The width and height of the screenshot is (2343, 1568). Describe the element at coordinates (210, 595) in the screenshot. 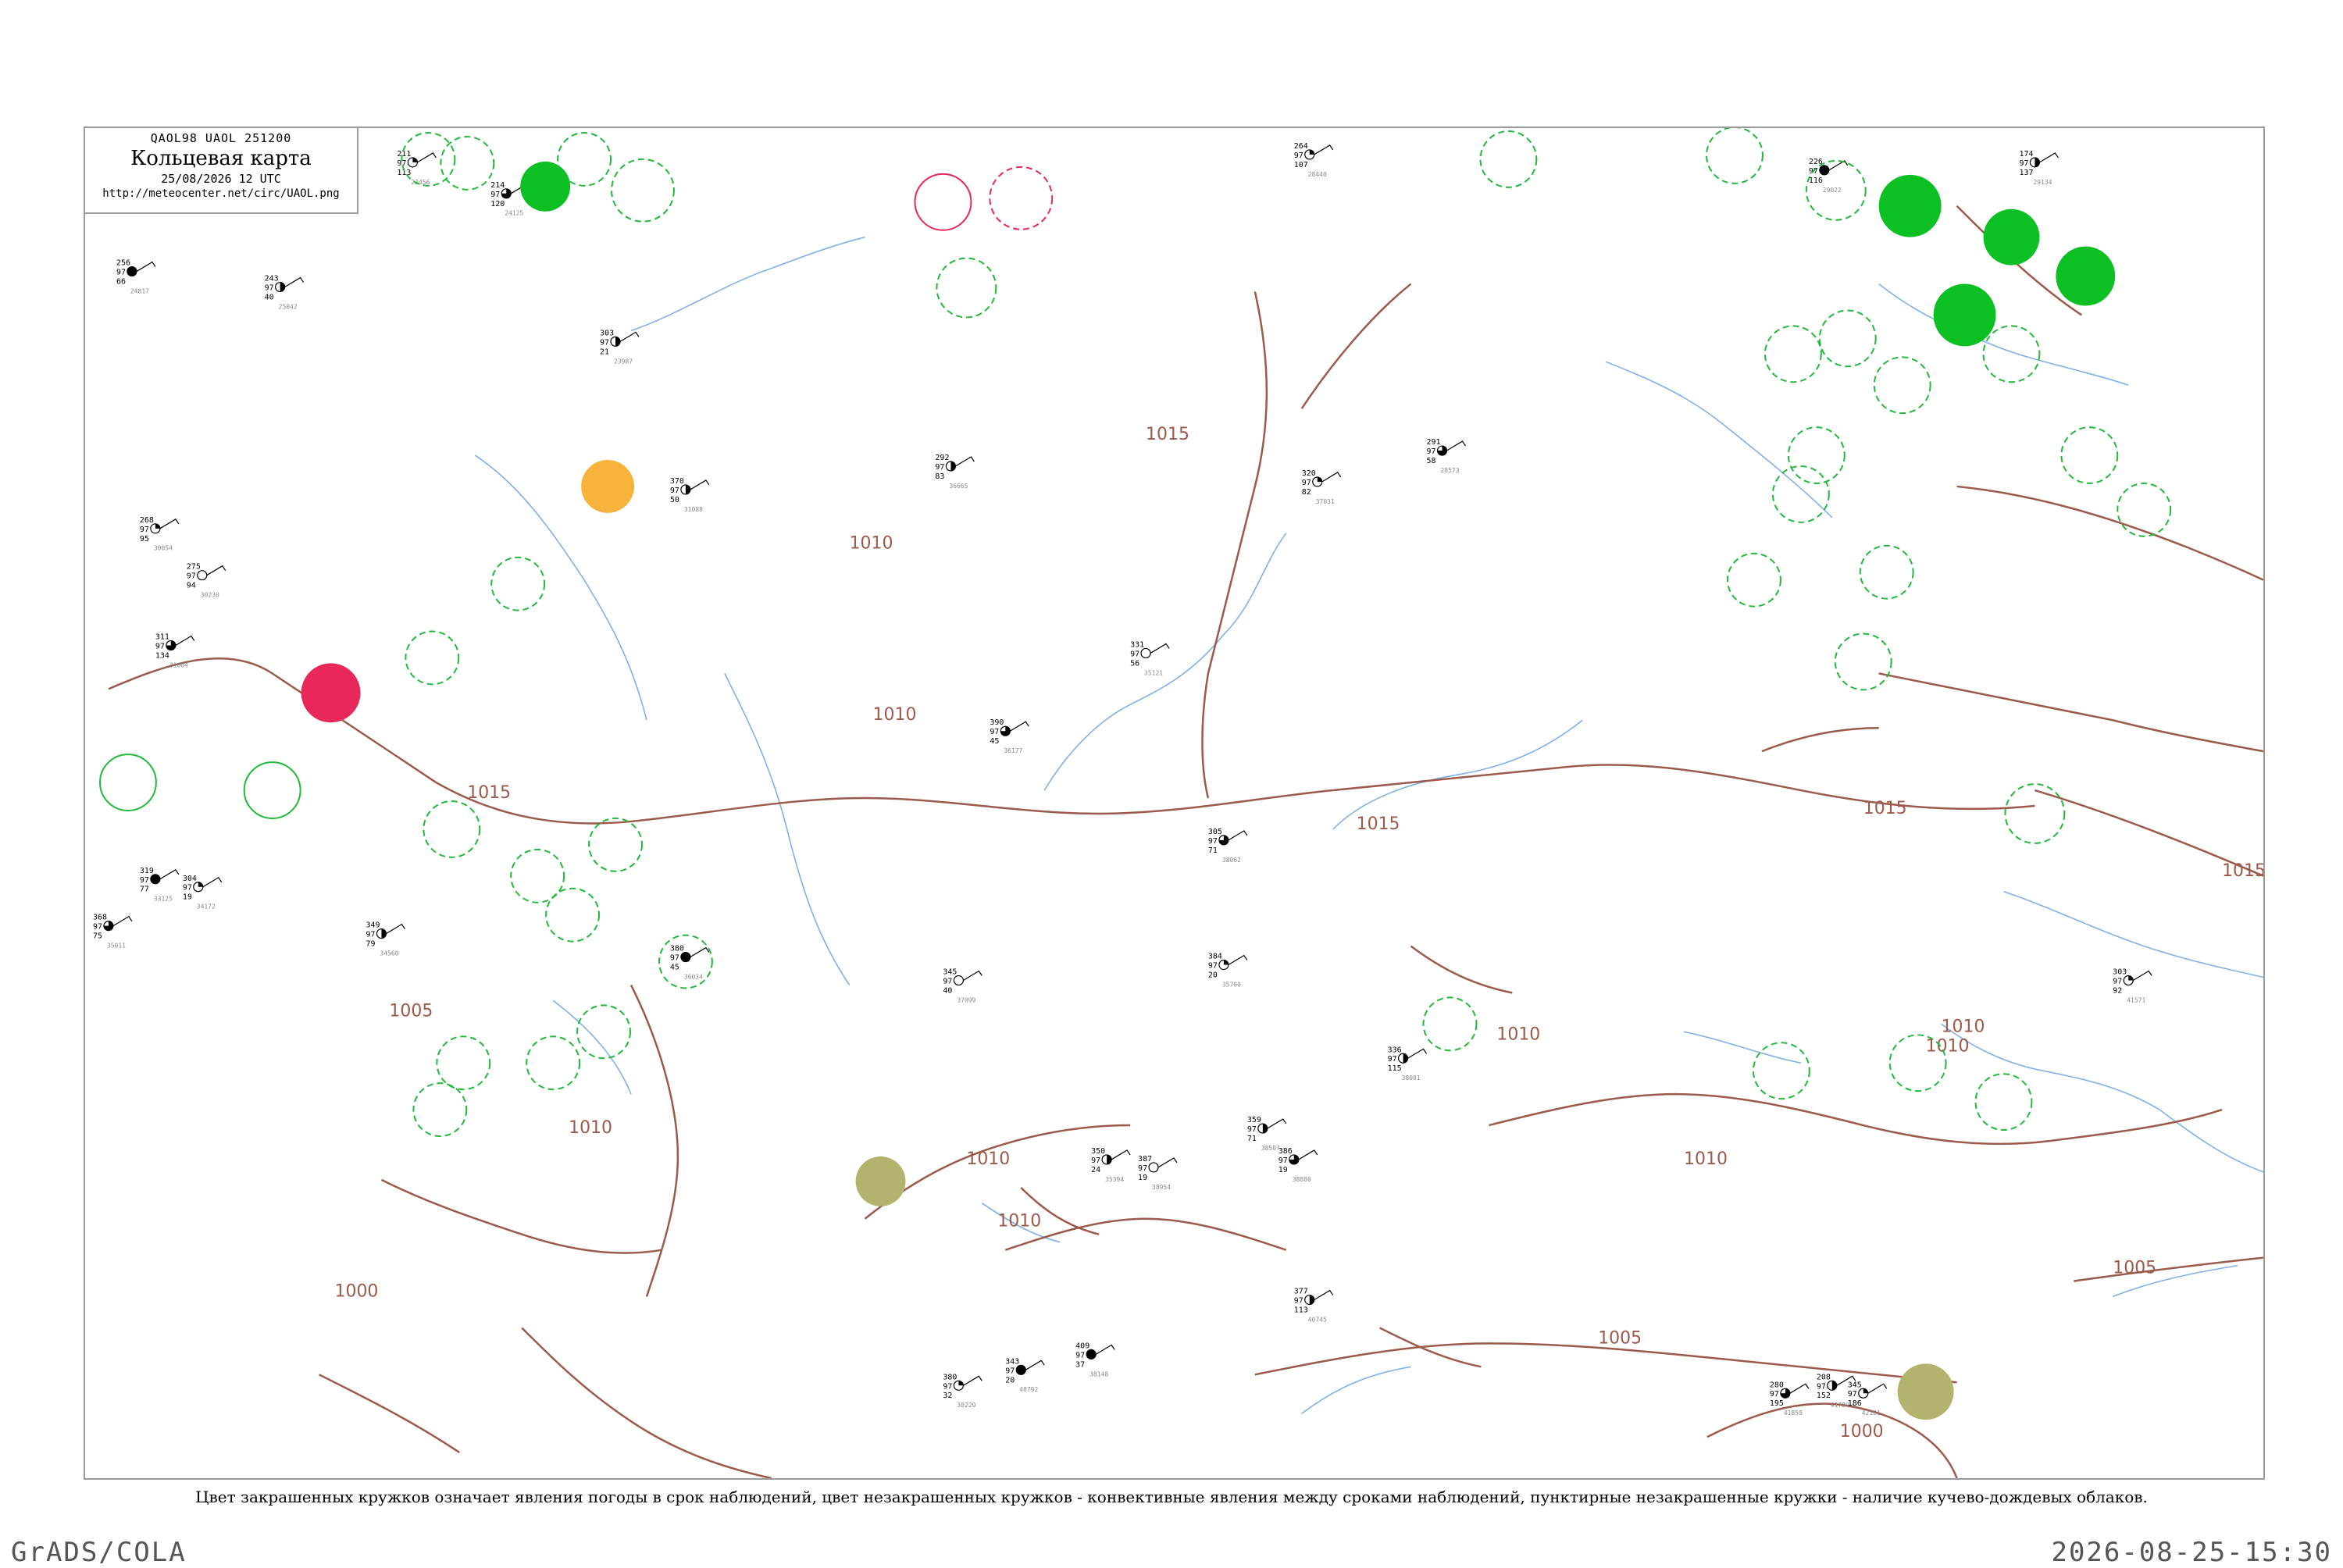

I see `station-index: 30230` at that location.